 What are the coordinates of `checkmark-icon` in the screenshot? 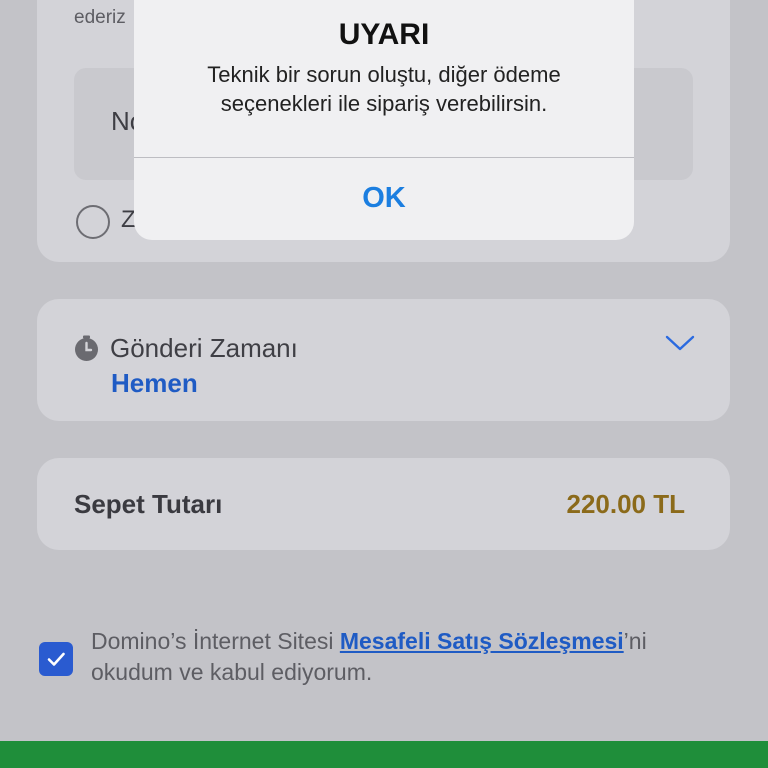 It's located at (56, 659).